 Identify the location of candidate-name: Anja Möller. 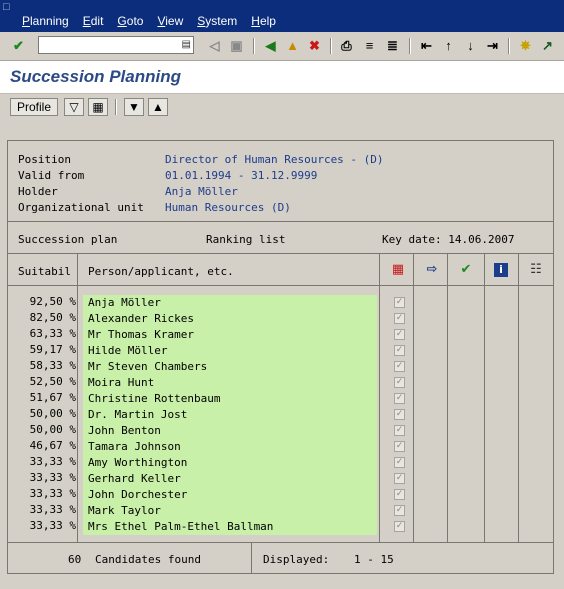
(230, 303).